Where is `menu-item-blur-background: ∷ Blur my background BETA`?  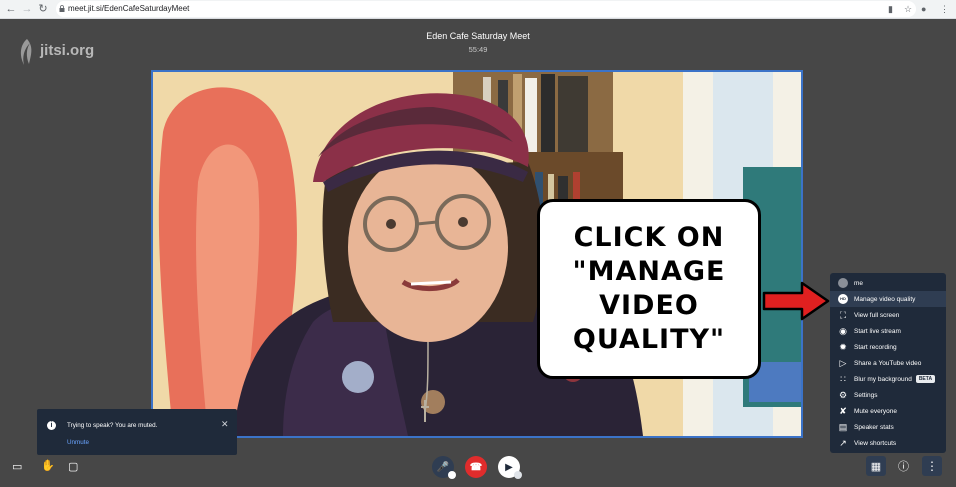 menu-item-blur-background: ∷ Blur my background BETA is located at coordinates (888, 379).